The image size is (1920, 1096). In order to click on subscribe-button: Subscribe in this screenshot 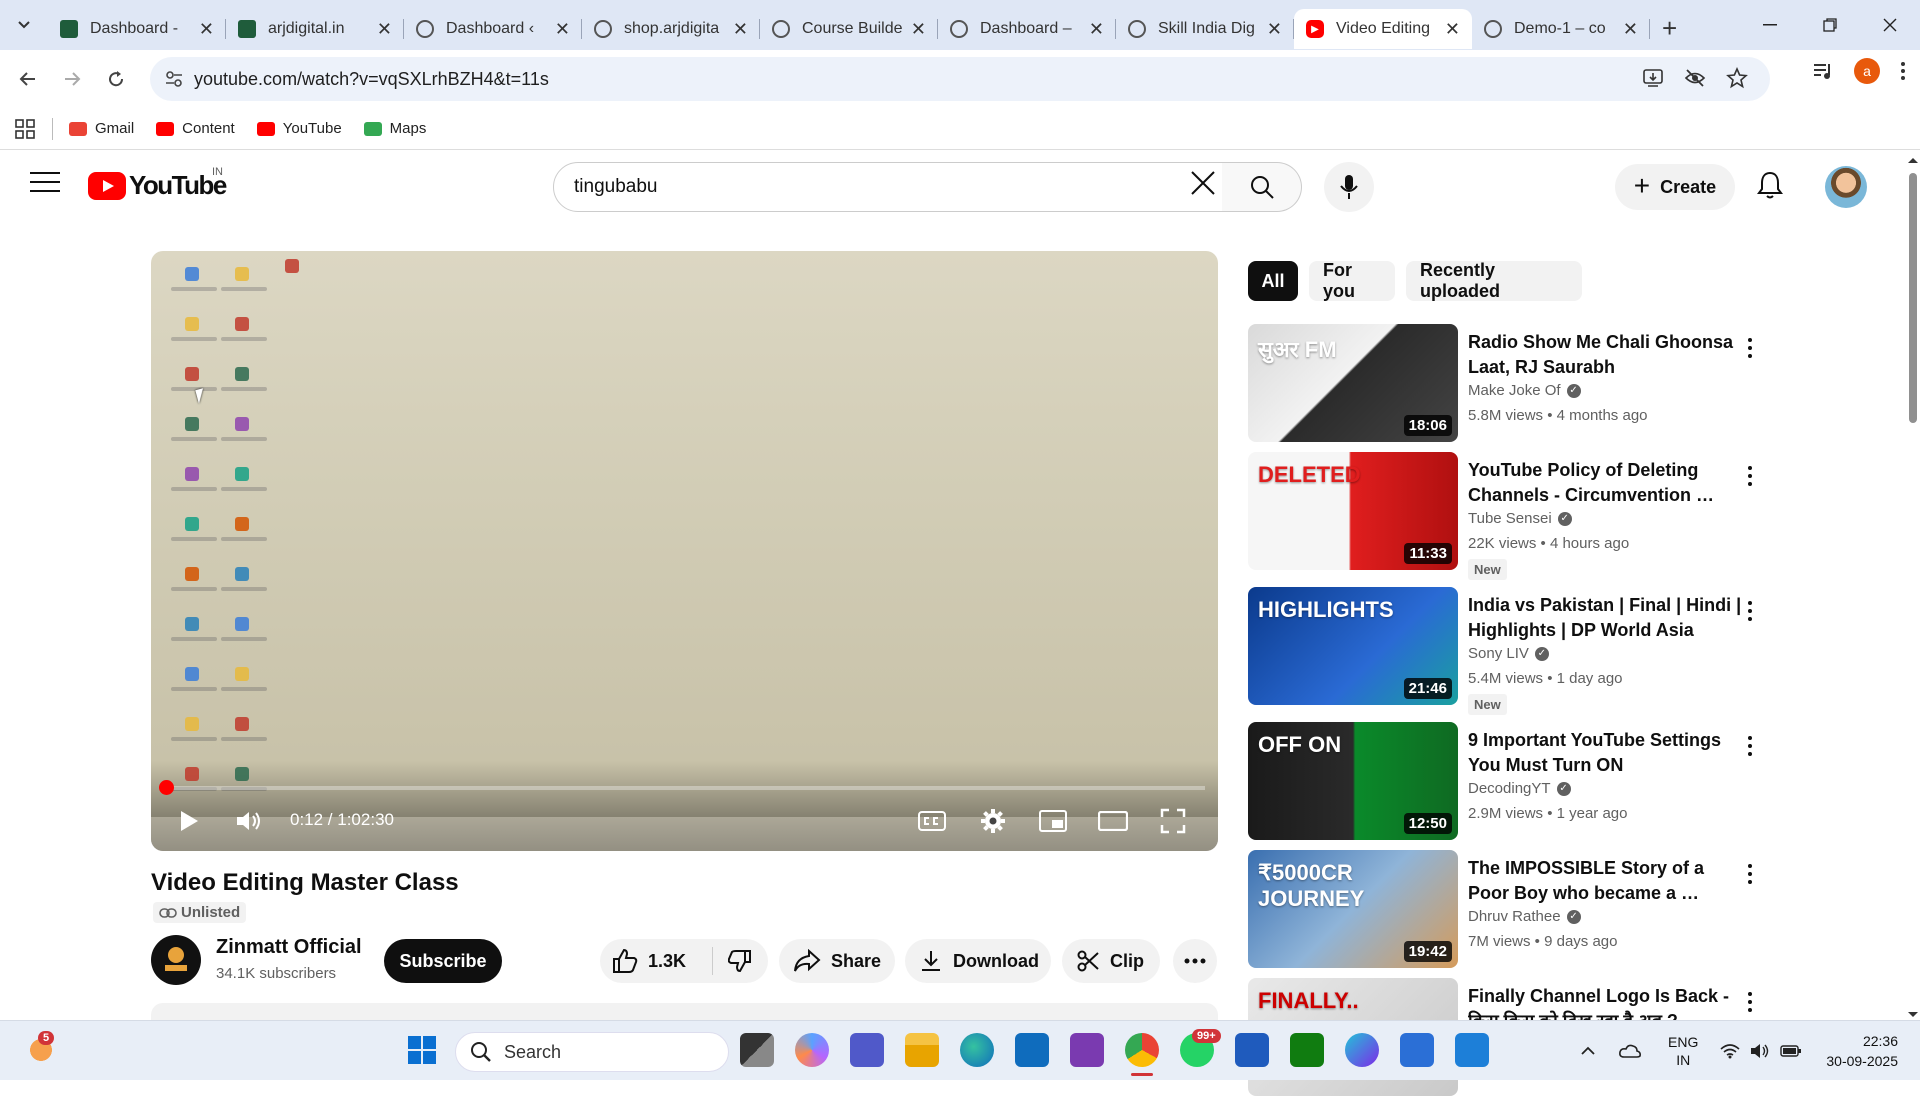, I will do `click(443, 961)`.